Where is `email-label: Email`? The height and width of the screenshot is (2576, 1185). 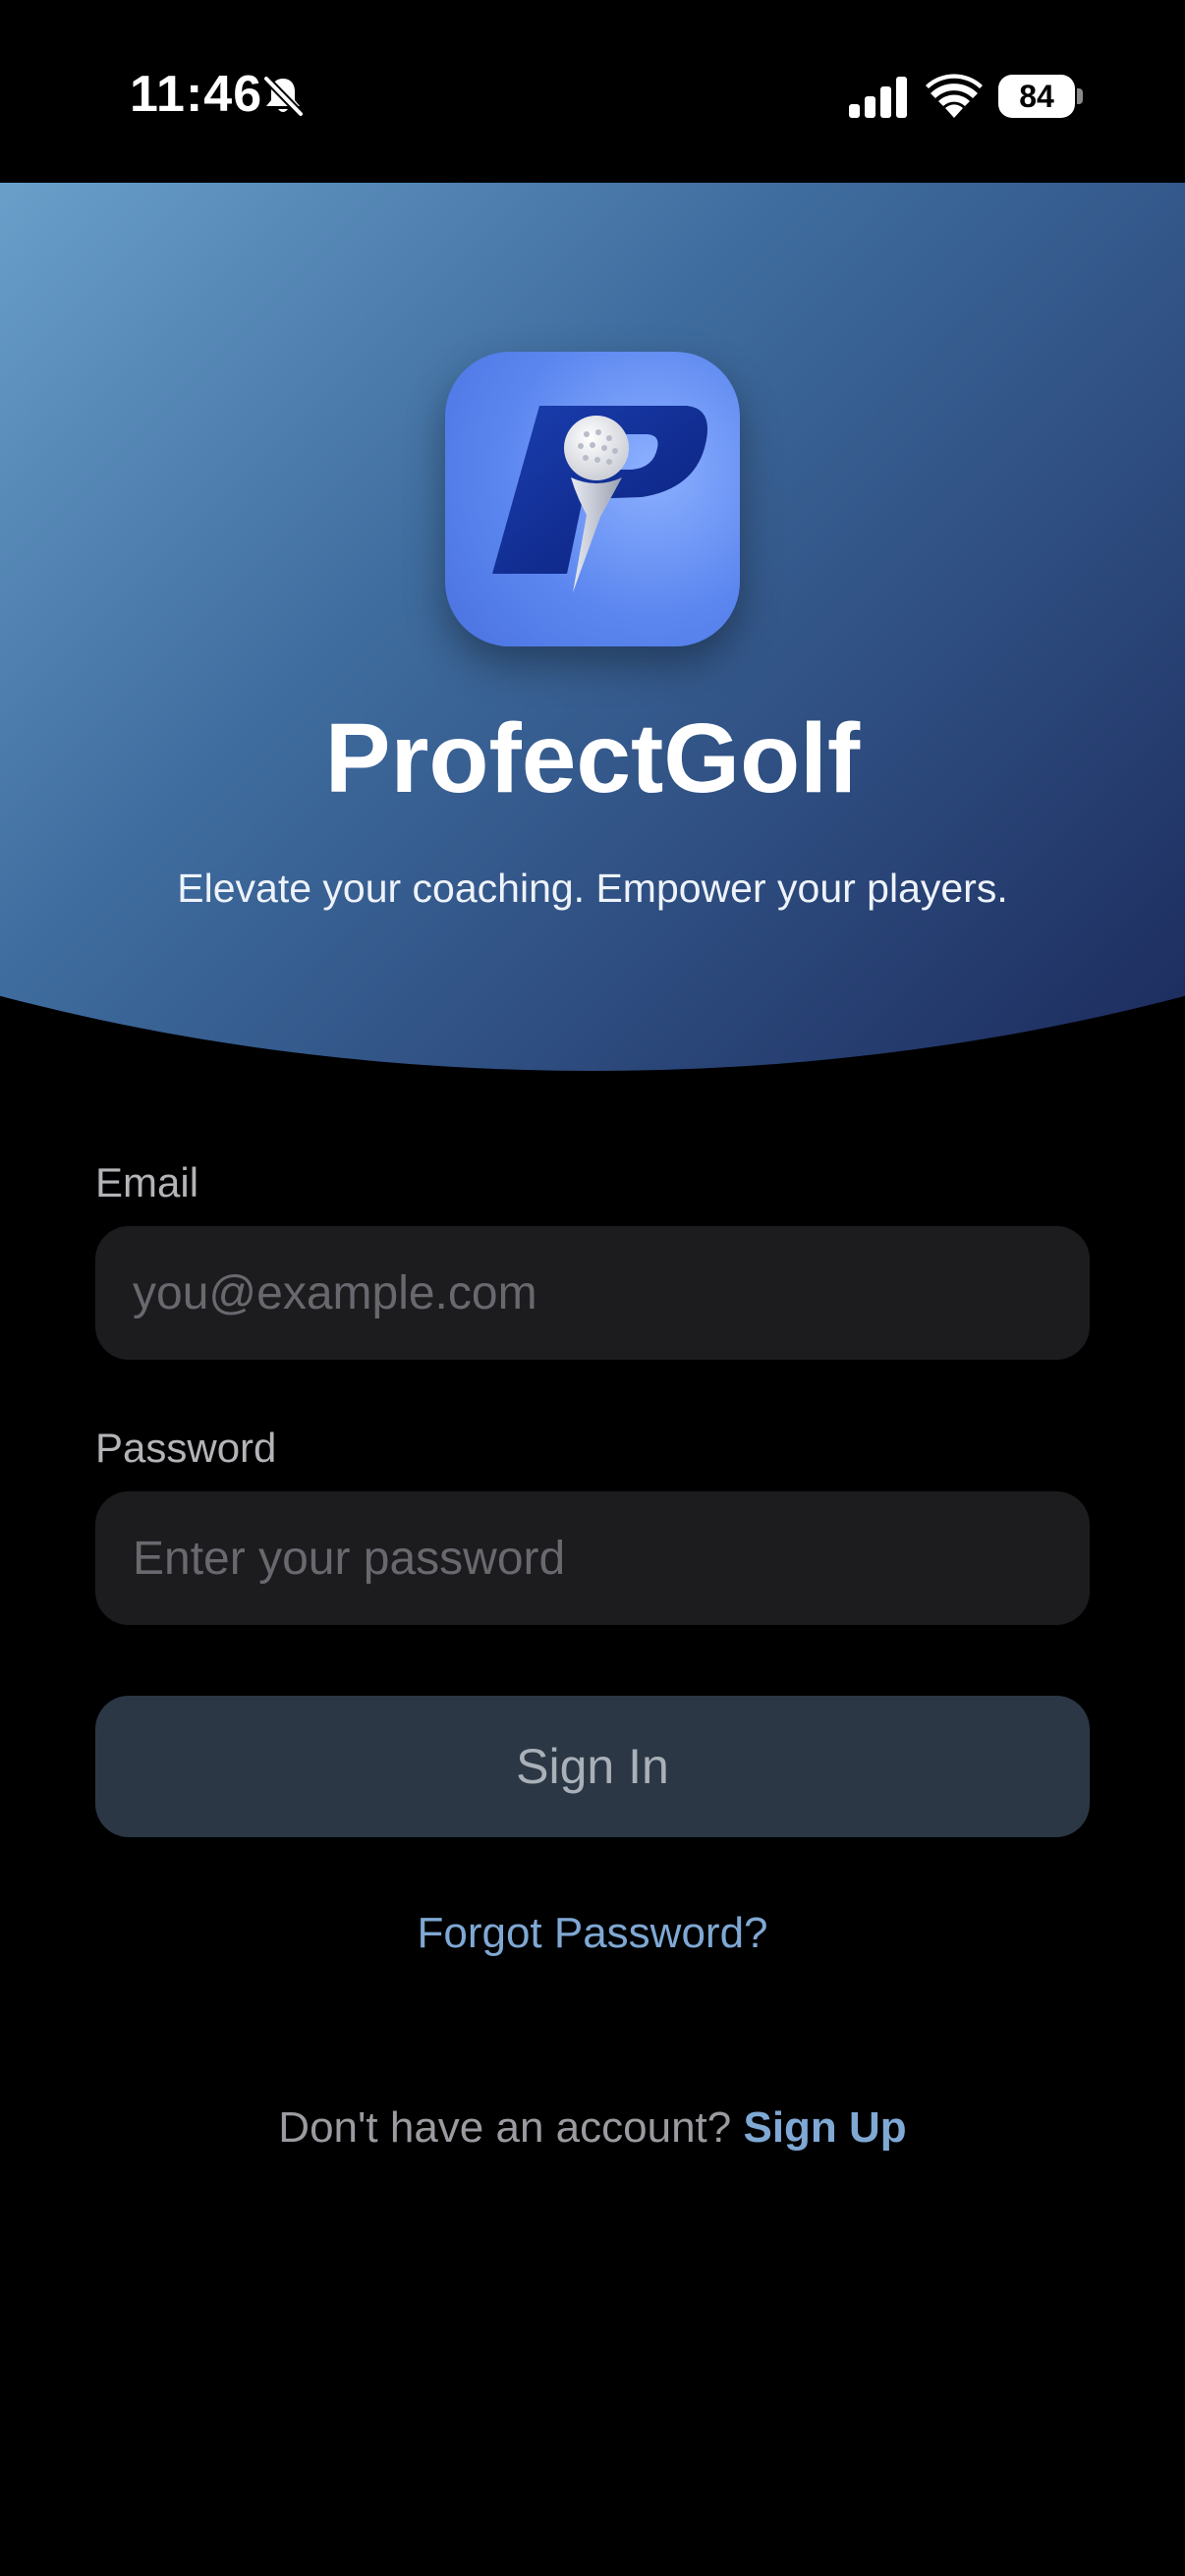 email-label: Email is located at coordinates (147, 1182).